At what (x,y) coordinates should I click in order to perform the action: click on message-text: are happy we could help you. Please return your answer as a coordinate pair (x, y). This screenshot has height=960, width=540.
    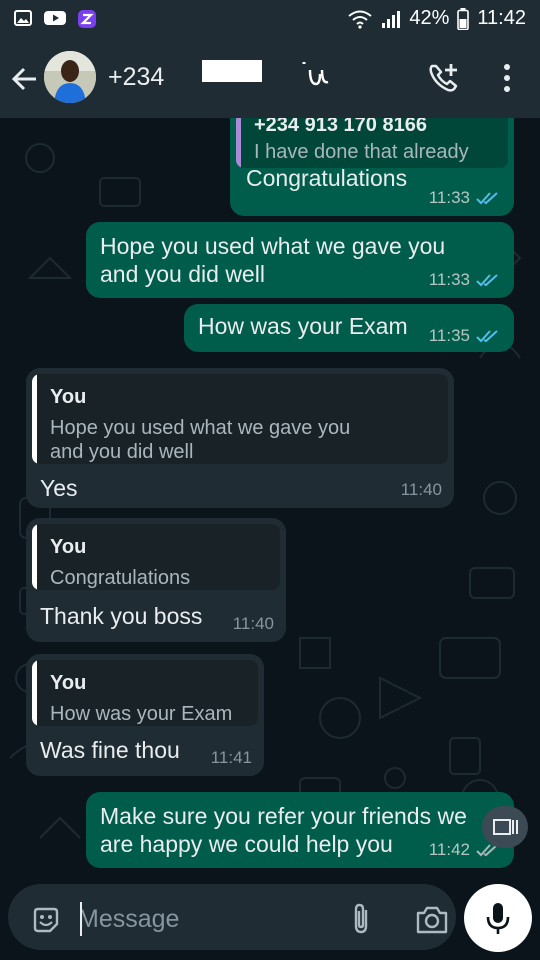
    Looking at the image, I should click on (246, 844).